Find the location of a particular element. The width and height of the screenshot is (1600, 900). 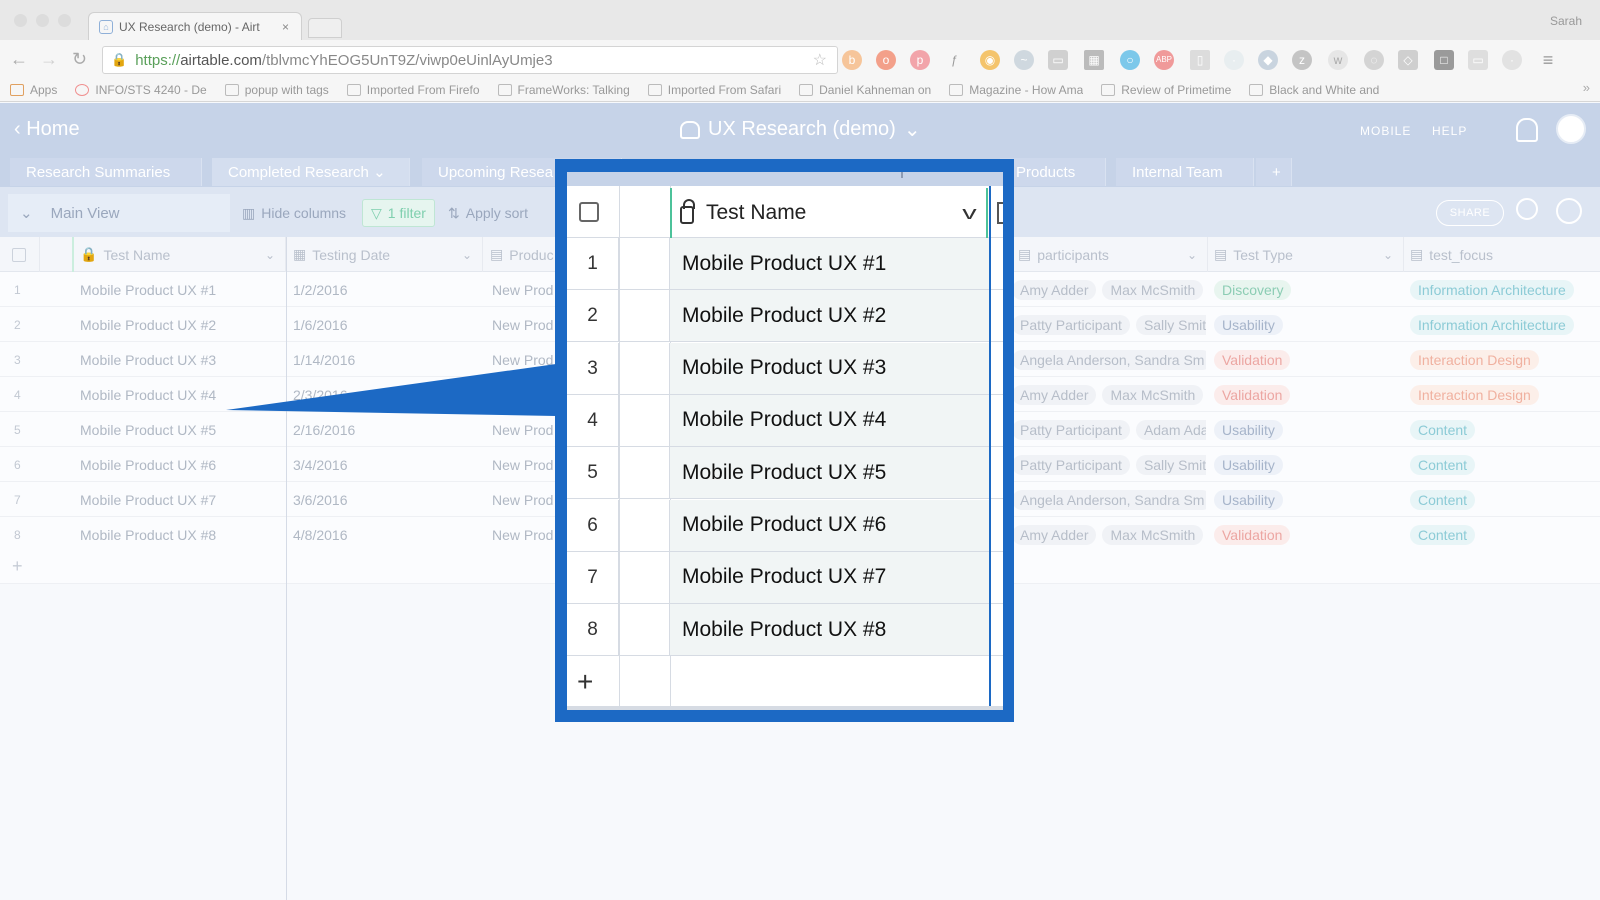

zoom-table-row: 4 Mobile Product UX #4 is located at coordinates (785, 420).